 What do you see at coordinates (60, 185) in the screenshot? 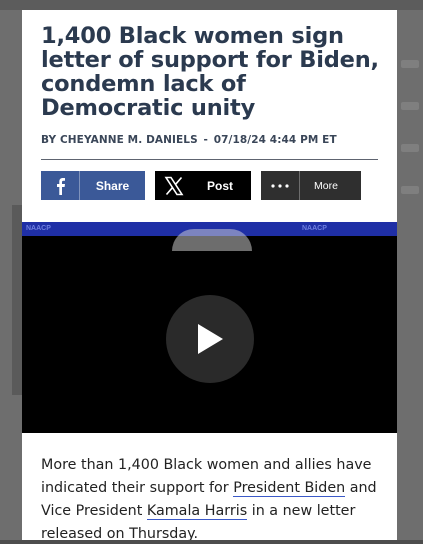
I see `facebook-icon` at bounding box center [60, 185].